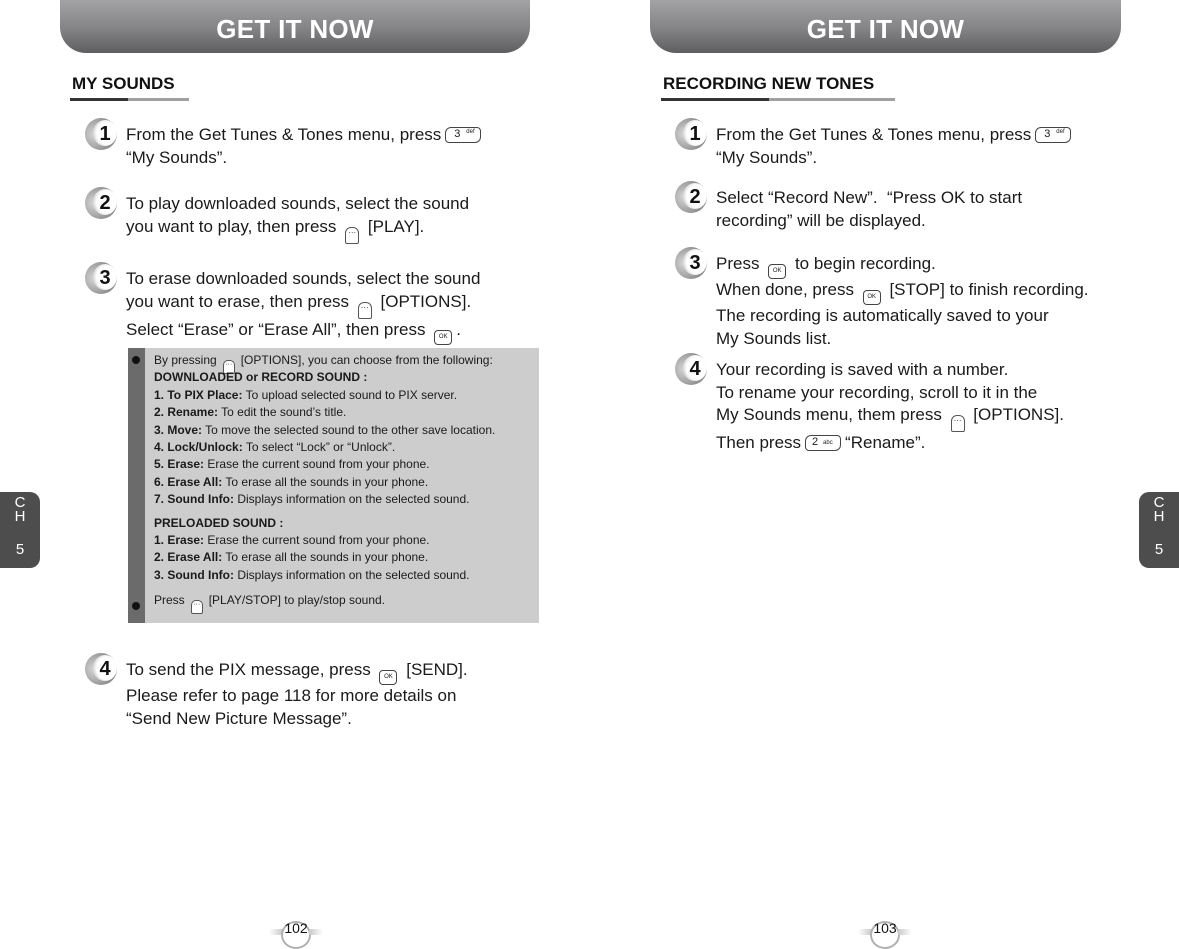 Image resolution: width=1179 pixels, height=949 pixels. Describe the element at coordinates (123, 83) in the screenshot. I see `section-title: MY SOUNDS` at that location.